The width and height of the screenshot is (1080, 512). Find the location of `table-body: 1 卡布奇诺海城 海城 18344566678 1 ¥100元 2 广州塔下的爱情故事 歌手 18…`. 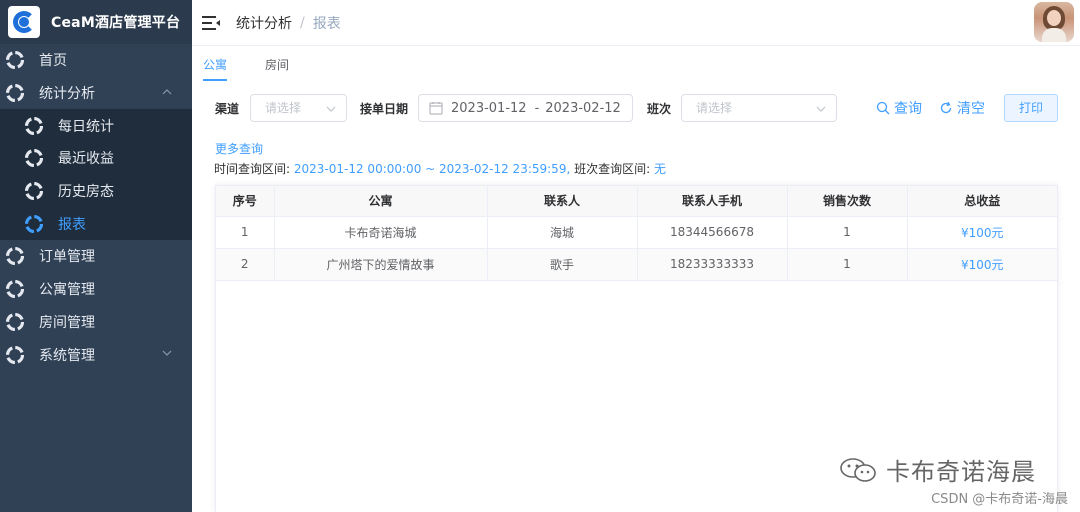

table-body: 1 卡布奇诺海城 海城 18344566678 1 ¥100元 2 广州塔下的爱情故事 歌手 18… is located at coordinates (636, 248).